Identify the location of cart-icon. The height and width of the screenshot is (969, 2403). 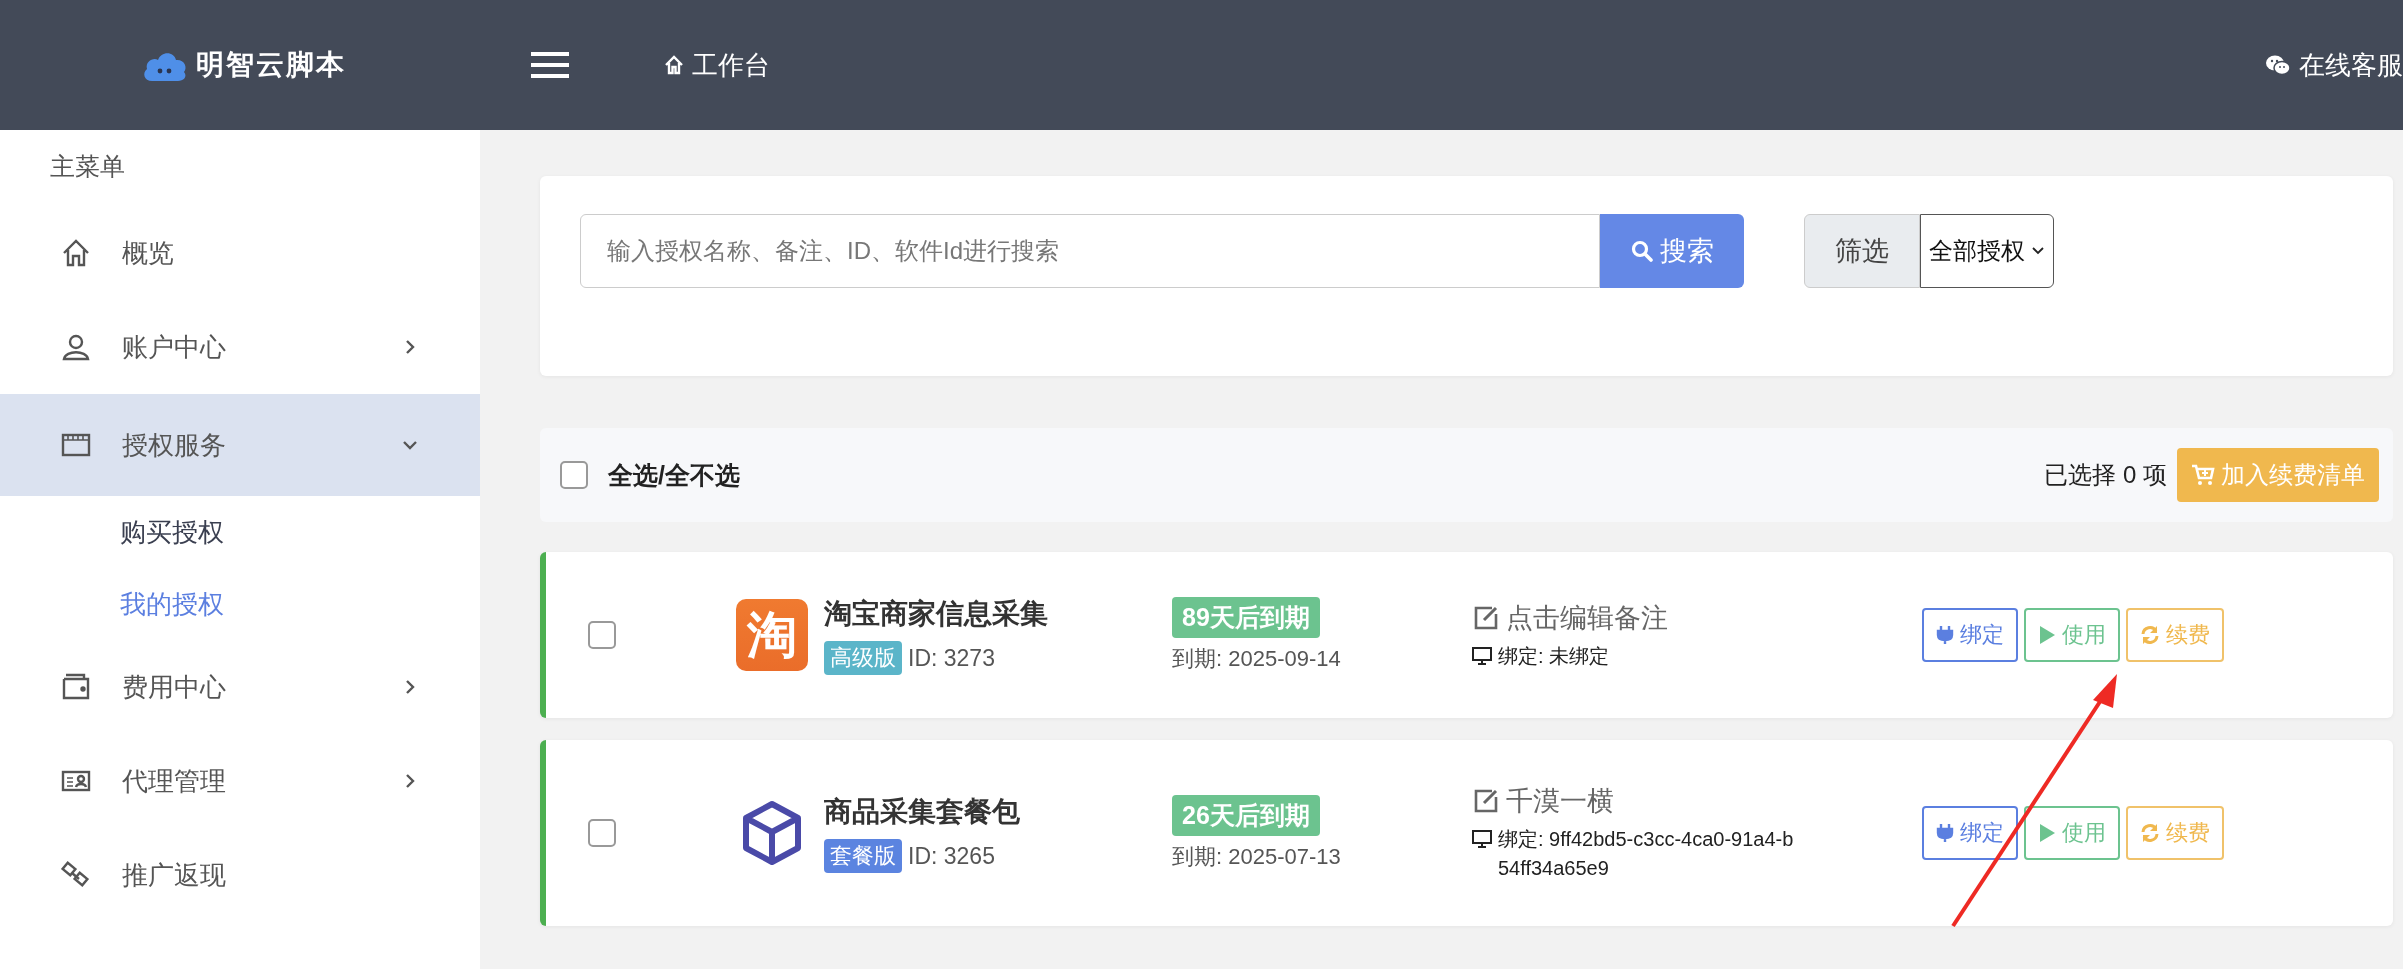
(2203, 475).